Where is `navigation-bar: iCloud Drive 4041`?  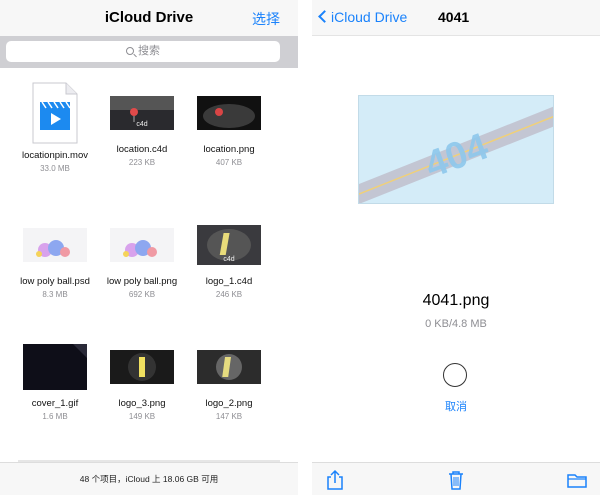 navigation-bar: iCloud Drive 4041 is located at coordinates (456, 18).